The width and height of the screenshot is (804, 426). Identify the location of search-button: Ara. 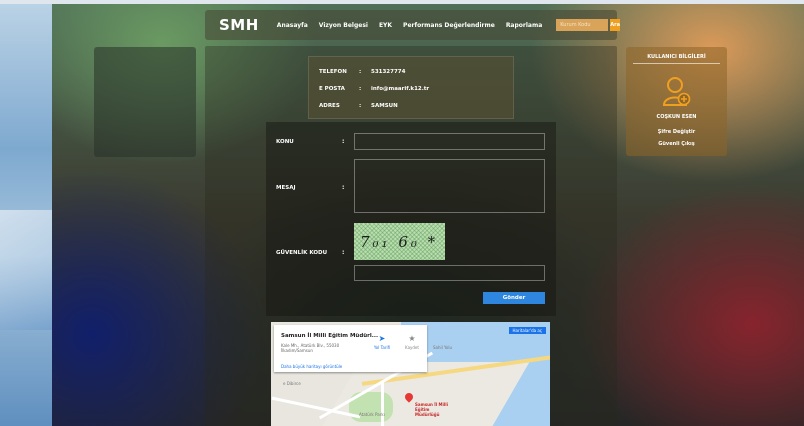
(615, 25).